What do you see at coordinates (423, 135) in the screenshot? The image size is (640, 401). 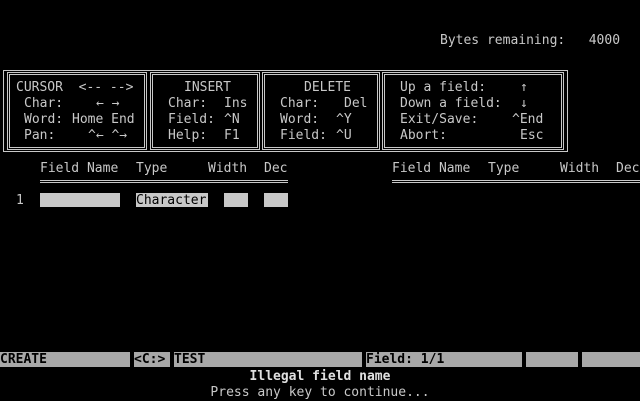 I see `menu-abort-label: Abort:` at bounding box center [423, 135].